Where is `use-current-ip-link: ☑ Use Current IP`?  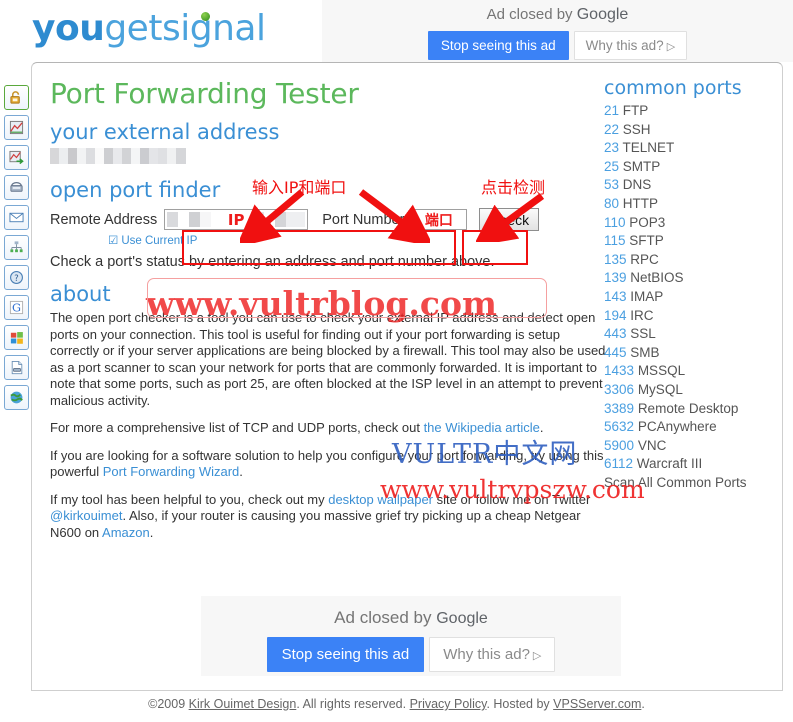 use-current-ip-link: ☑ Use Current IP is located at coordinates (360, 240).